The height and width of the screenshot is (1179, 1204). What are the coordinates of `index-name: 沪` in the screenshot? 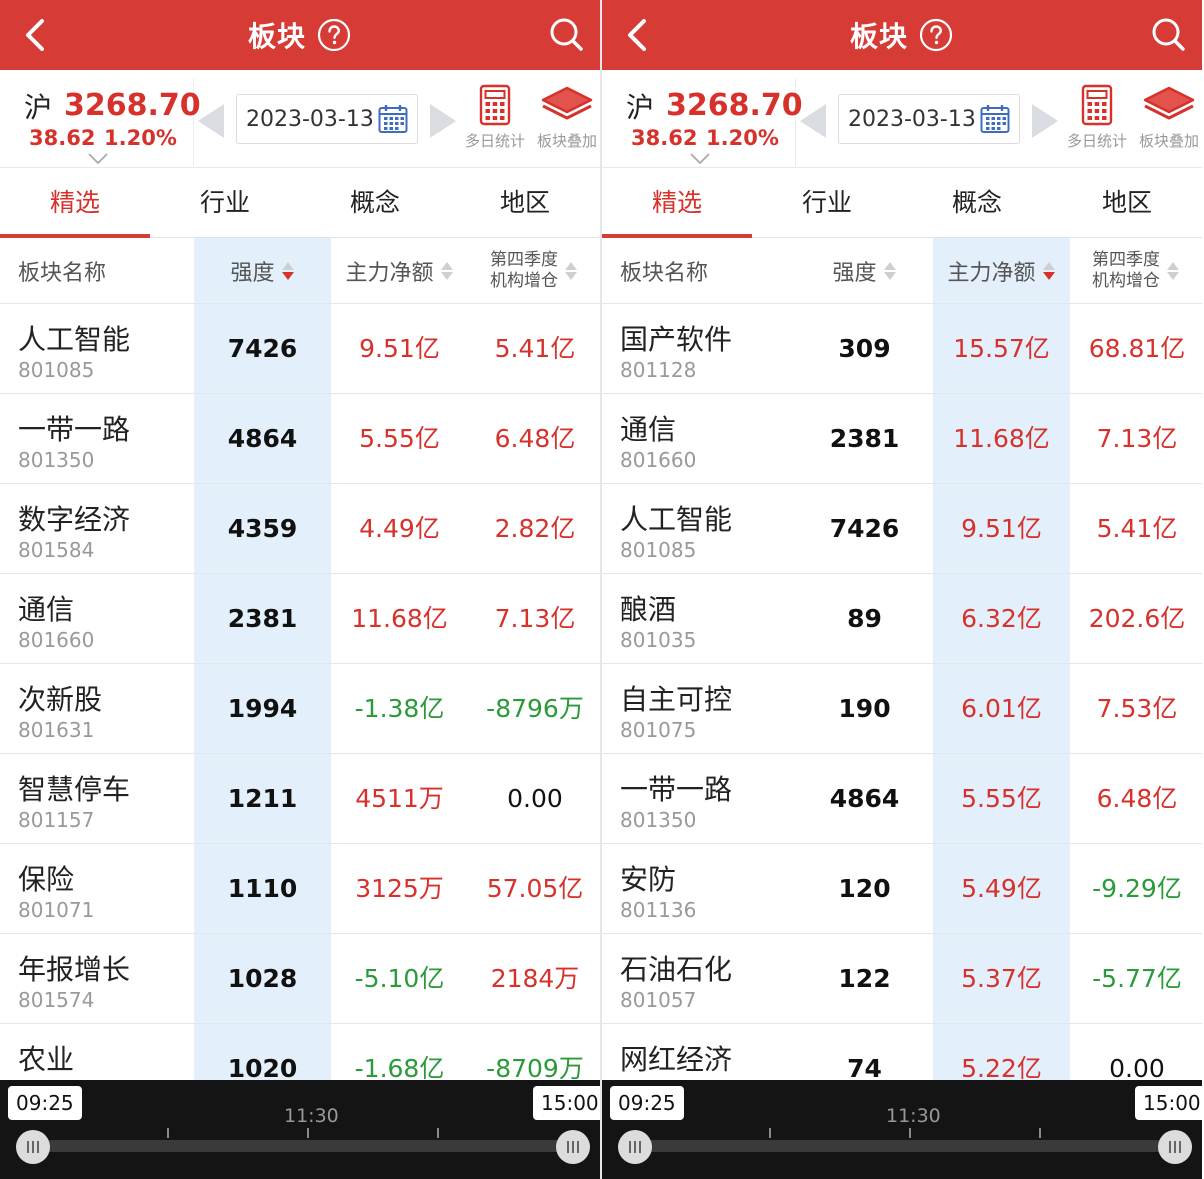 It's located at (38, 107).